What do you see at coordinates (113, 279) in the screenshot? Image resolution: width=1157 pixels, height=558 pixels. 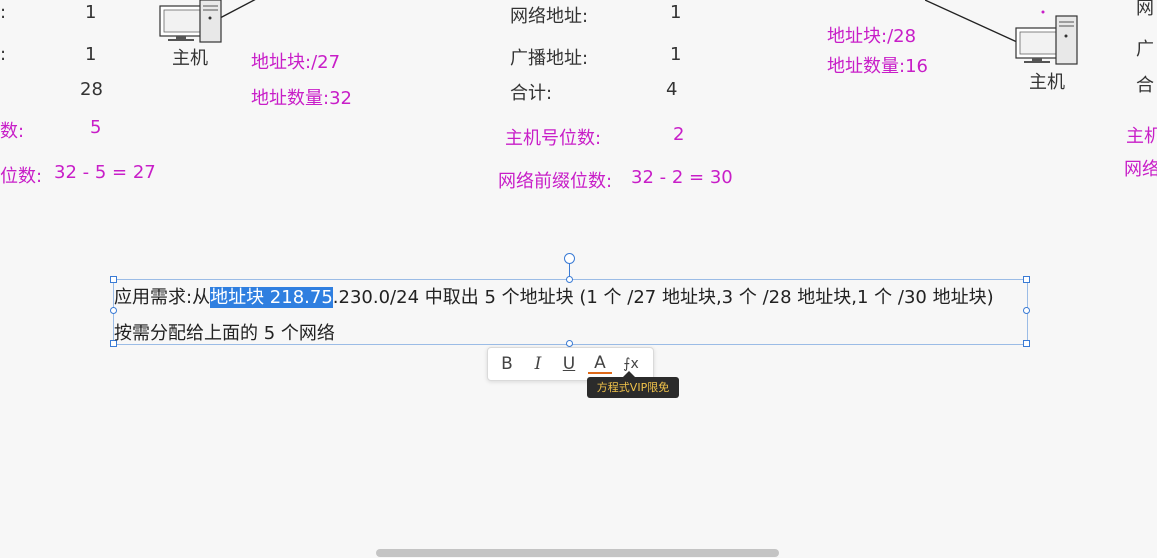 I see `resize-handle-top-left` at bounding box center [113, 279].